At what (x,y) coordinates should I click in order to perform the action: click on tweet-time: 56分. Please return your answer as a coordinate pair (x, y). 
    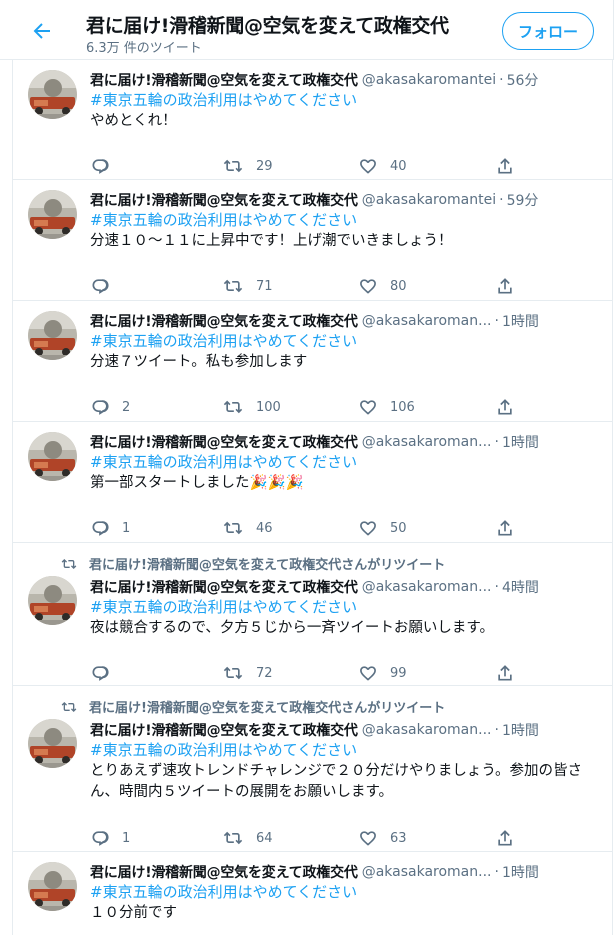
    Looking at the image, I should click on (523, 80).